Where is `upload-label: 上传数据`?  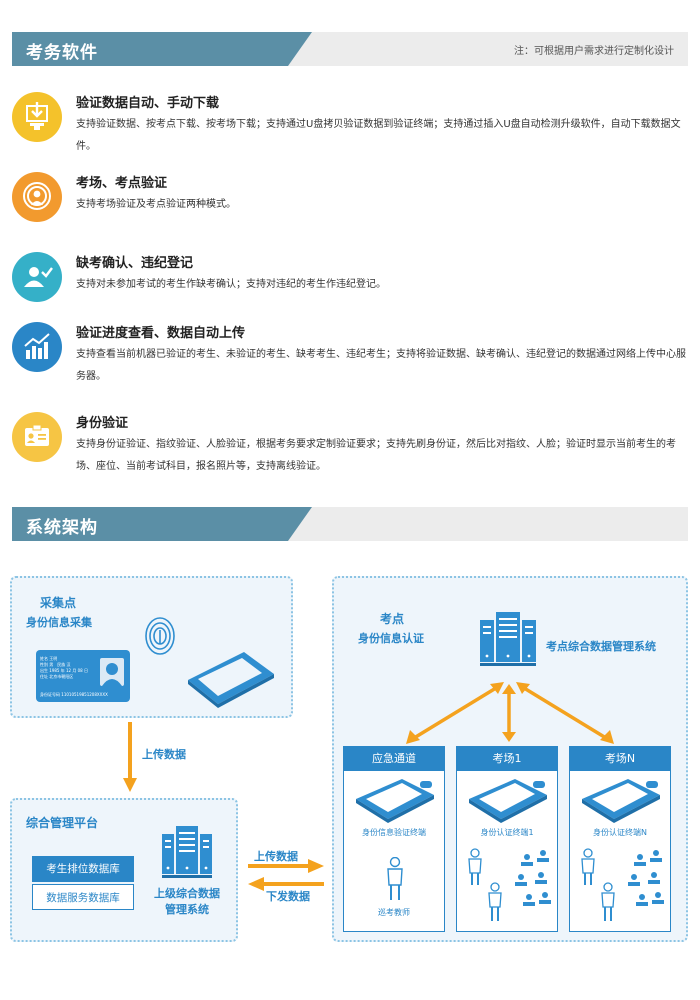
upload-label: 上传数据 is located at coordinates (164, 754).